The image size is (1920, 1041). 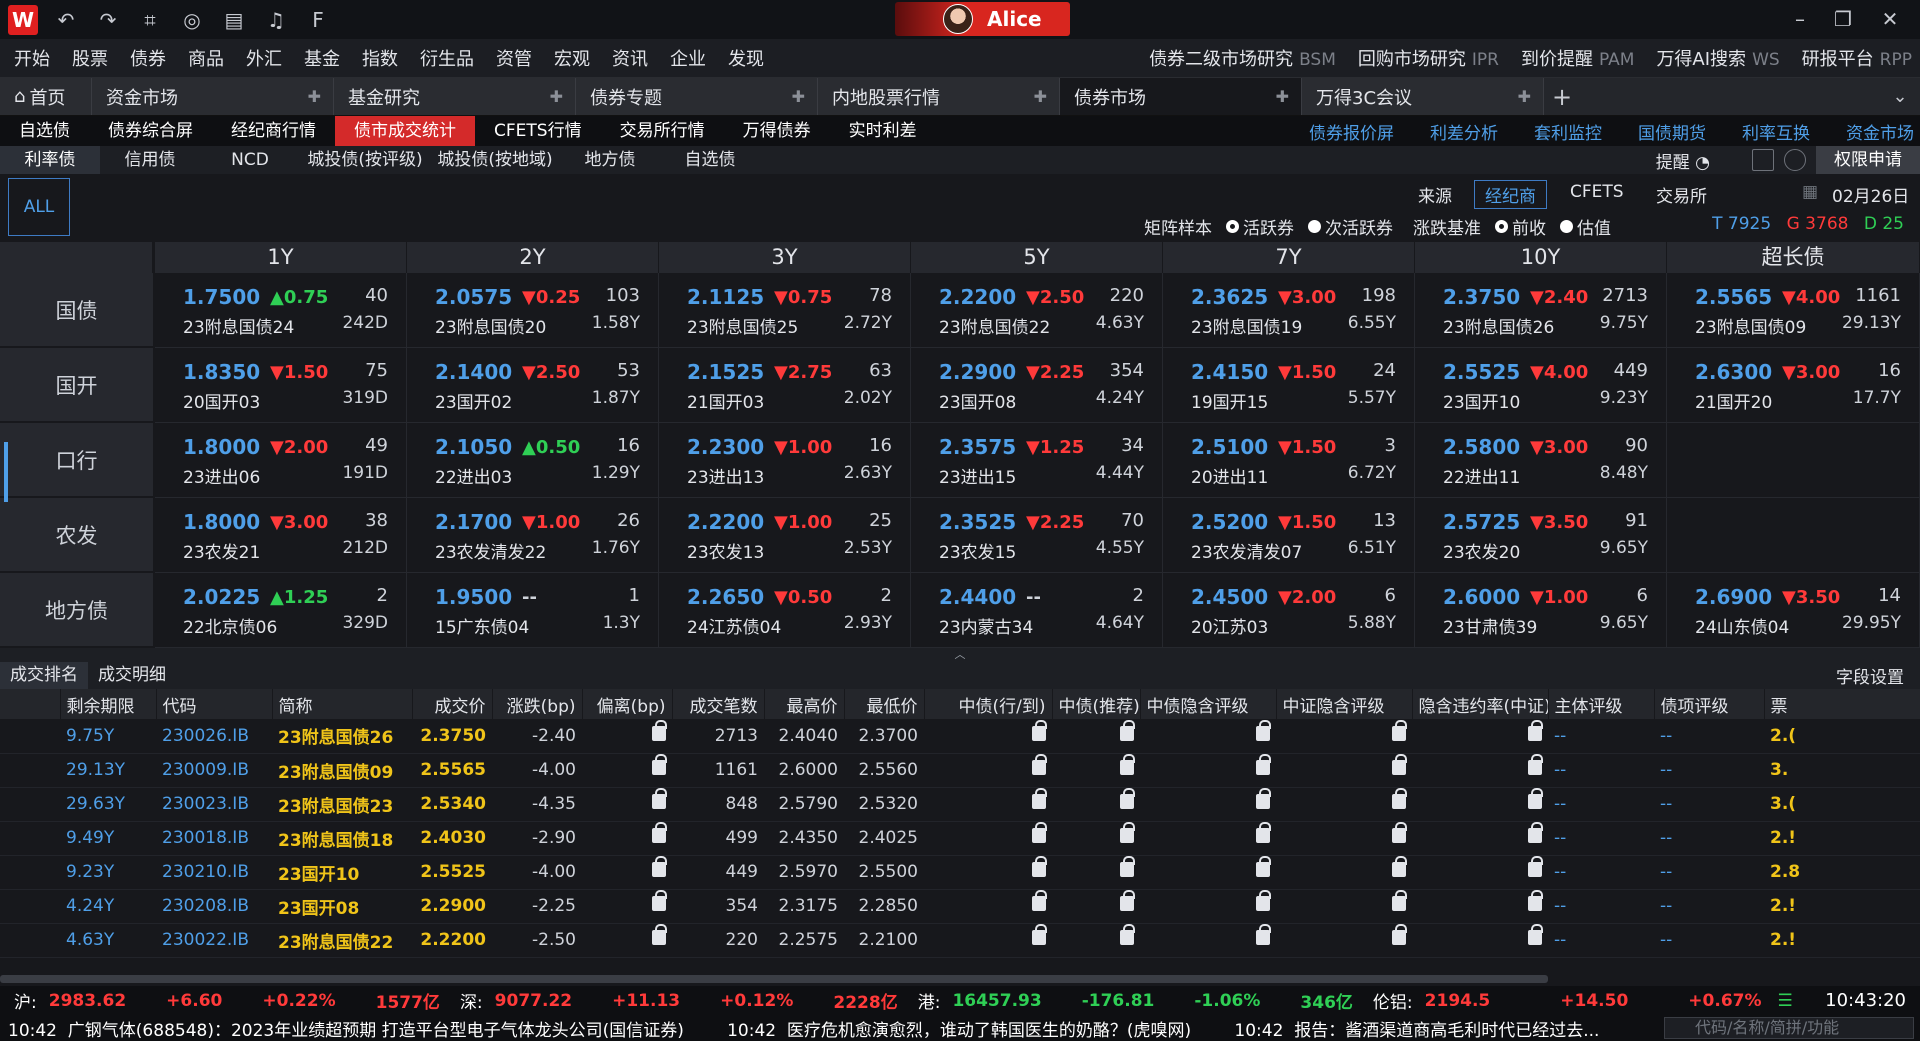 I want to click on radio-sub-active-bond, so click(x=1314, y=226).